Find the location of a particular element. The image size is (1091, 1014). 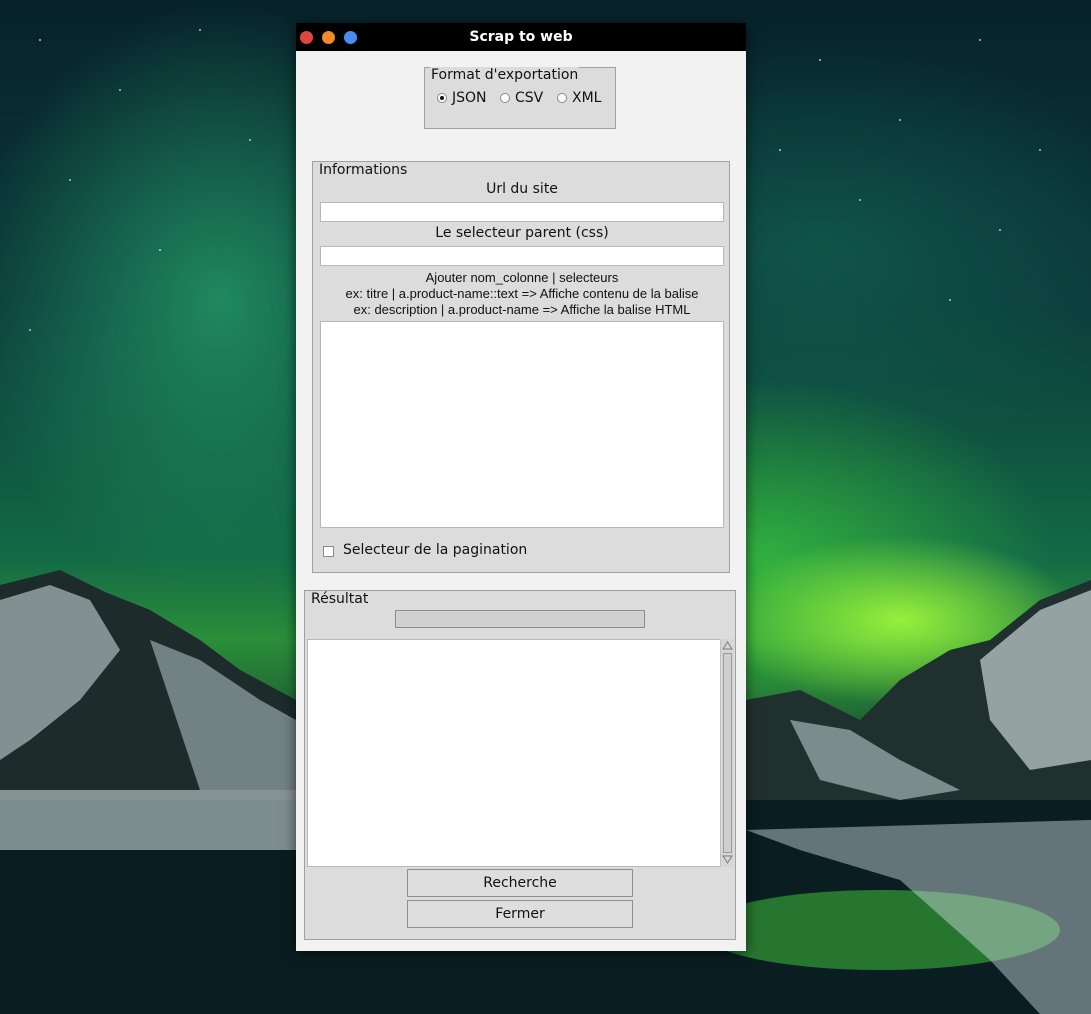

radio-json-button is located at coordinates (442, 98).